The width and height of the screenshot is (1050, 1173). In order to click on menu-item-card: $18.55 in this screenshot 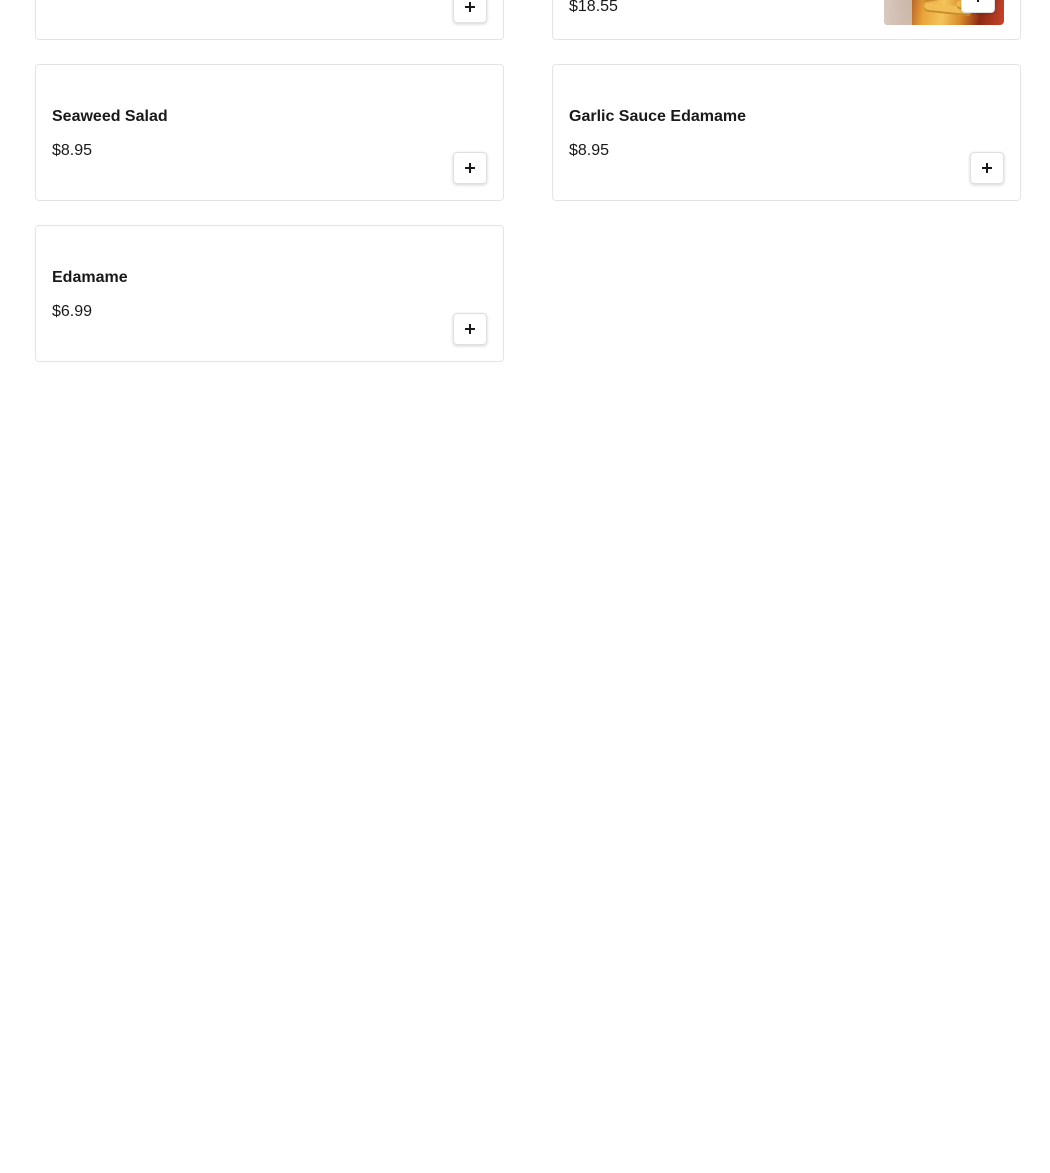, I will do `click(786, 20)`.